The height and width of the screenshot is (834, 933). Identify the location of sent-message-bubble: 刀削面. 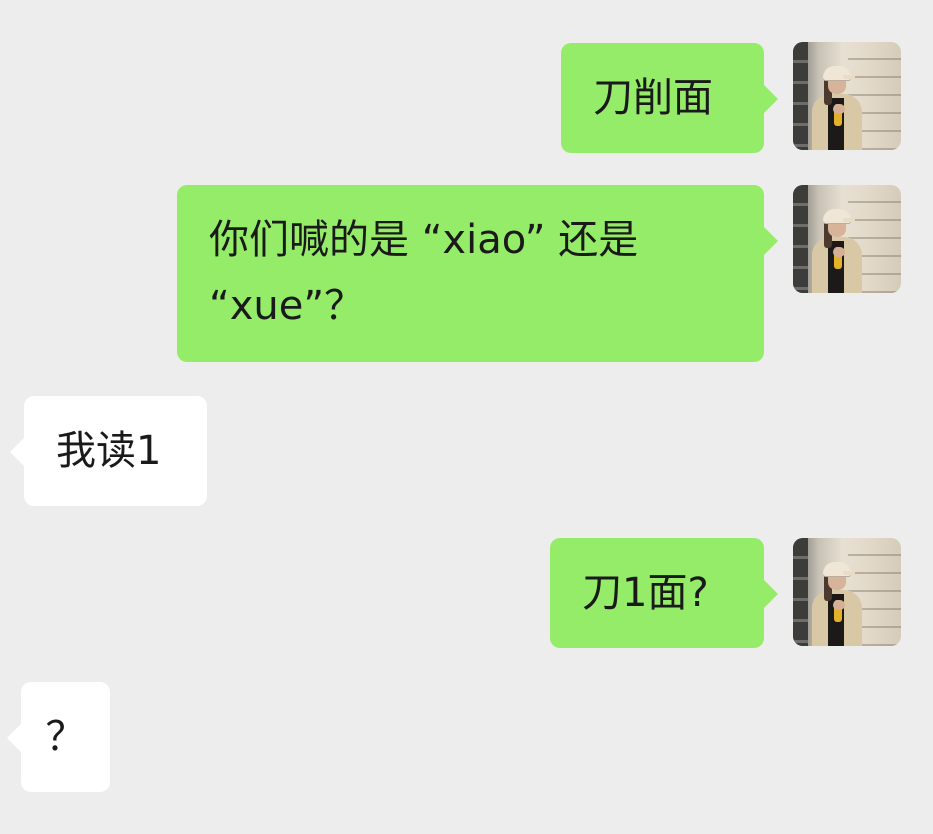
(669, 98).